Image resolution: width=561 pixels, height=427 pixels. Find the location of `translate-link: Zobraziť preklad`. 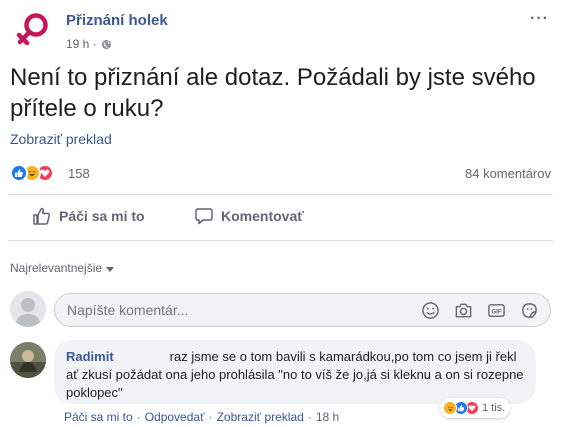

translate-link: Zobraziť preklad is located at coordinates (61, 139).